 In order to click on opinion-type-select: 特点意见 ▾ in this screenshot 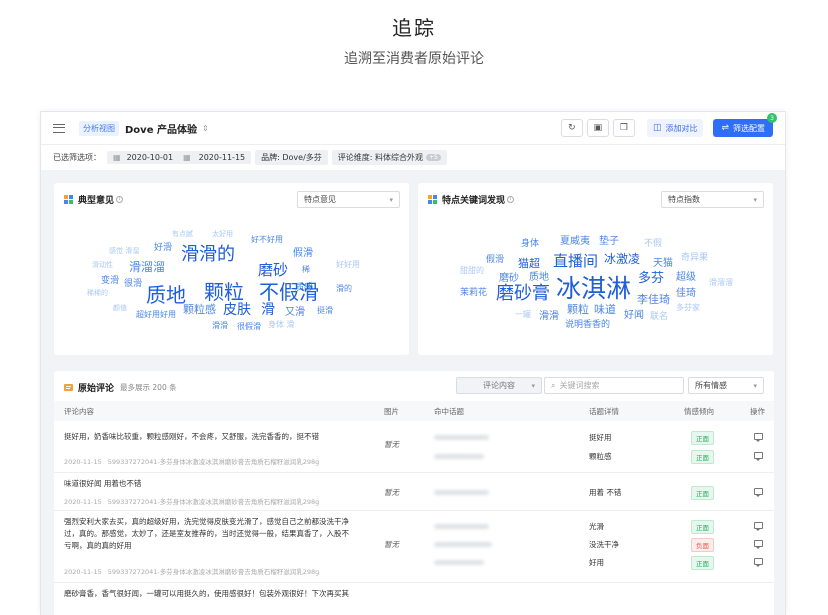, I will do `click(348, 199)`.